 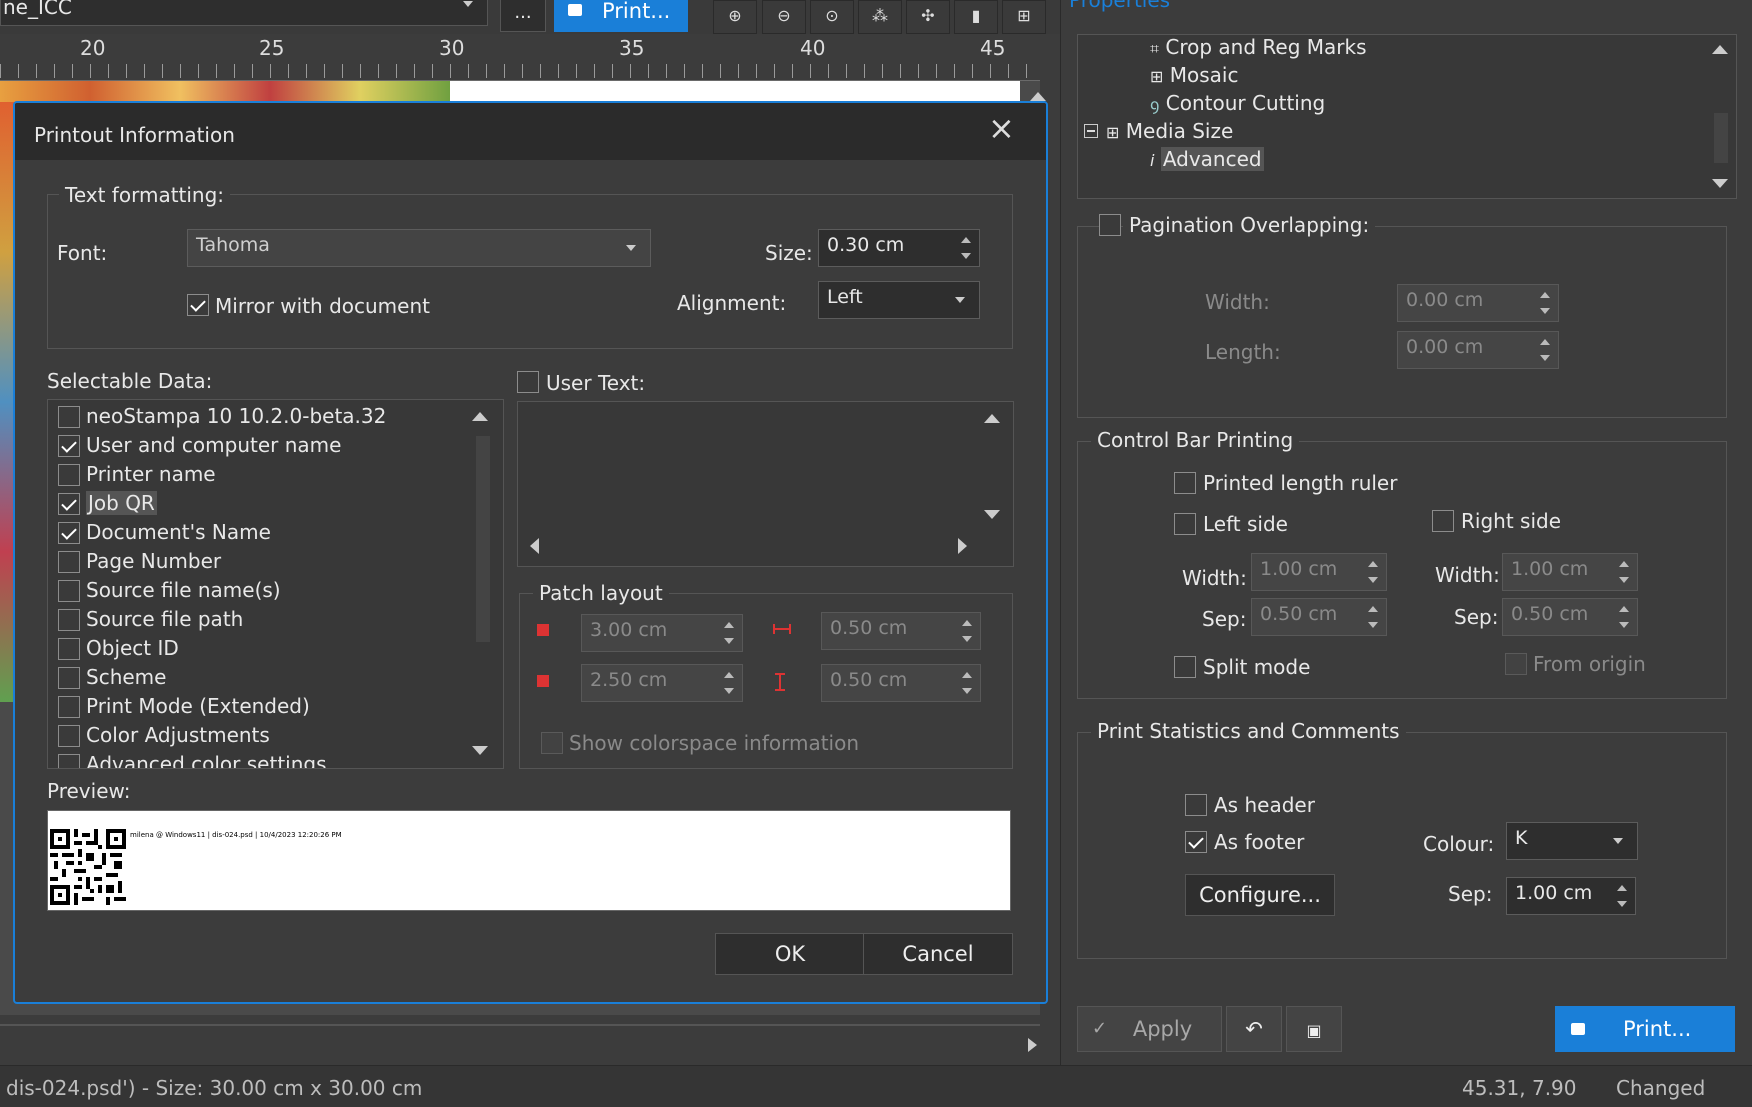 I want to click on tree-item-crop-marks: ⌗ Crop and Reg Marks, so click(x=1258, y=47).